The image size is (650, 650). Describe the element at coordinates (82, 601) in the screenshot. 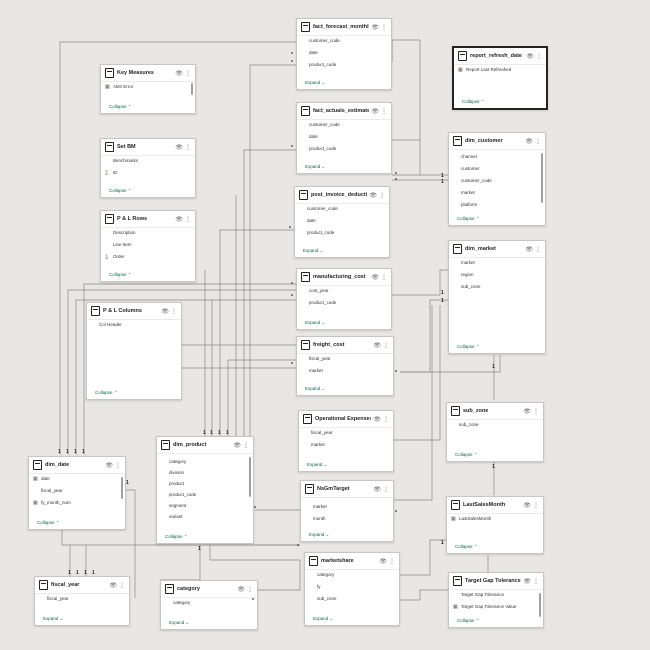

I see `table-card-fiscal-year: fiscal_year 👁 ⋮ fiscal_year Expand ⌄` at that location.